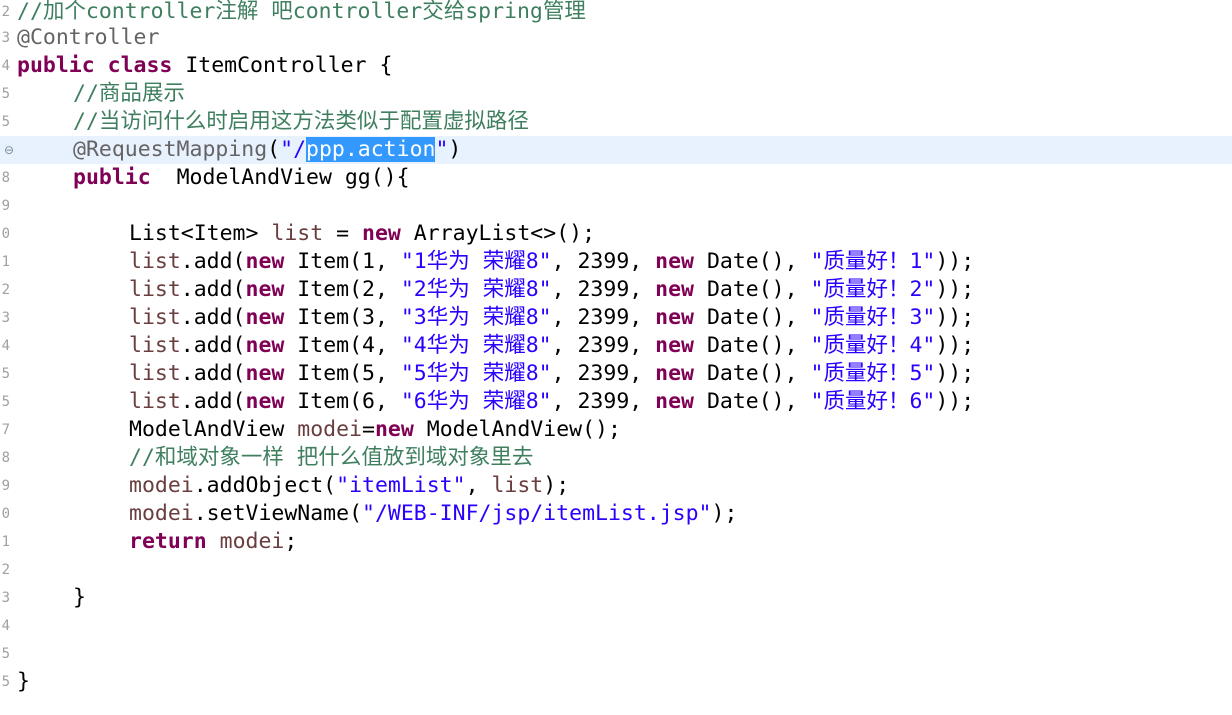 This screenshot has width=1232, height=715. I want to click on string-literal: "质量好！6", so click(873, 401).